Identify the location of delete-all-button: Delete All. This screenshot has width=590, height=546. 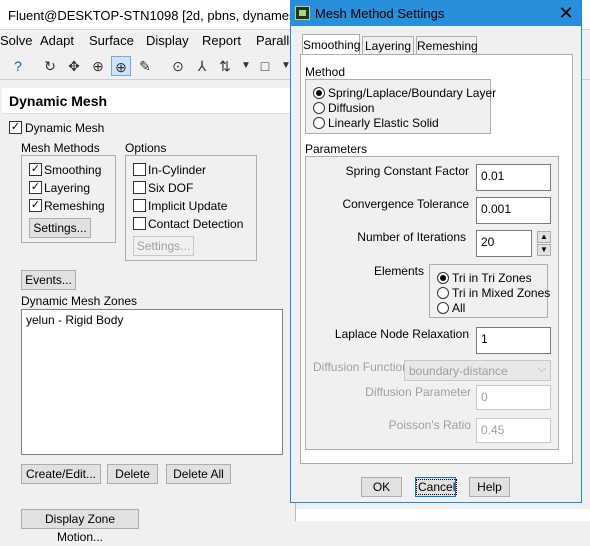
(198, 474).